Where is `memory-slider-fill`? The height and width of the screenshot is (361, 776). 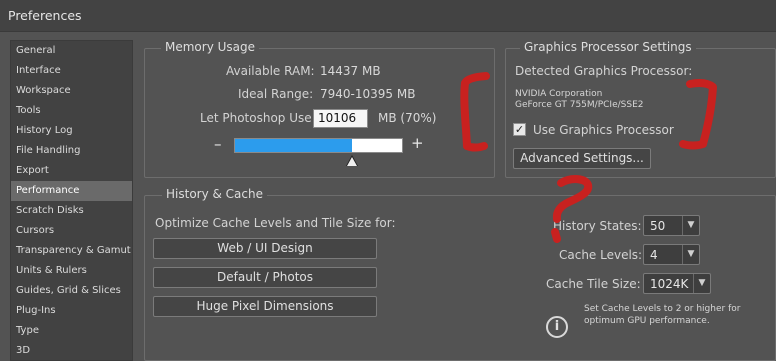 memory-slider-fill is located at coordinates (293, 145).